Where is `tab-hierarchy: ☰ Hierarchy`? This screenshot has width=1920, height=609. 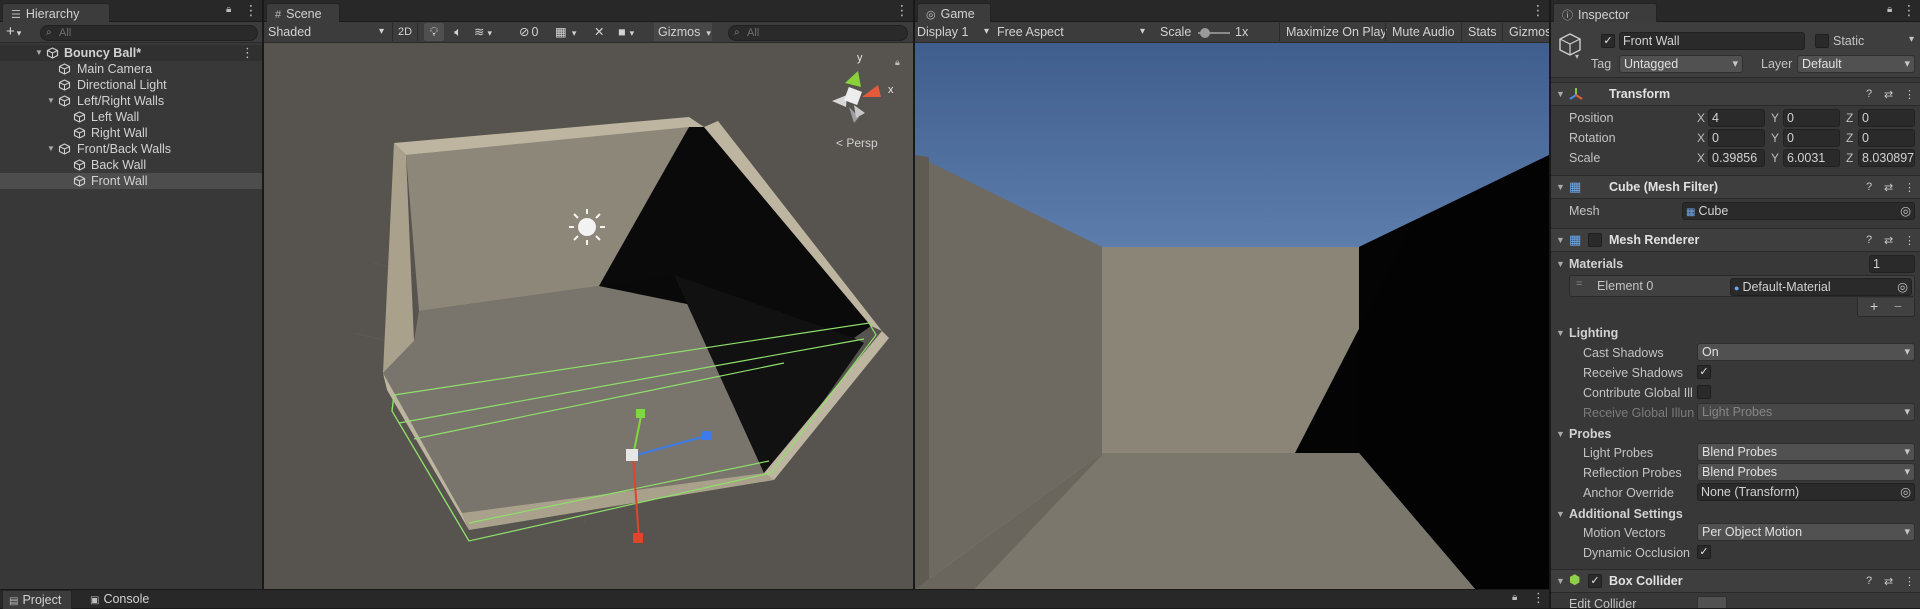
tab-hierarchy: ☰ Hierarchy is located at coordinates (56, 12).